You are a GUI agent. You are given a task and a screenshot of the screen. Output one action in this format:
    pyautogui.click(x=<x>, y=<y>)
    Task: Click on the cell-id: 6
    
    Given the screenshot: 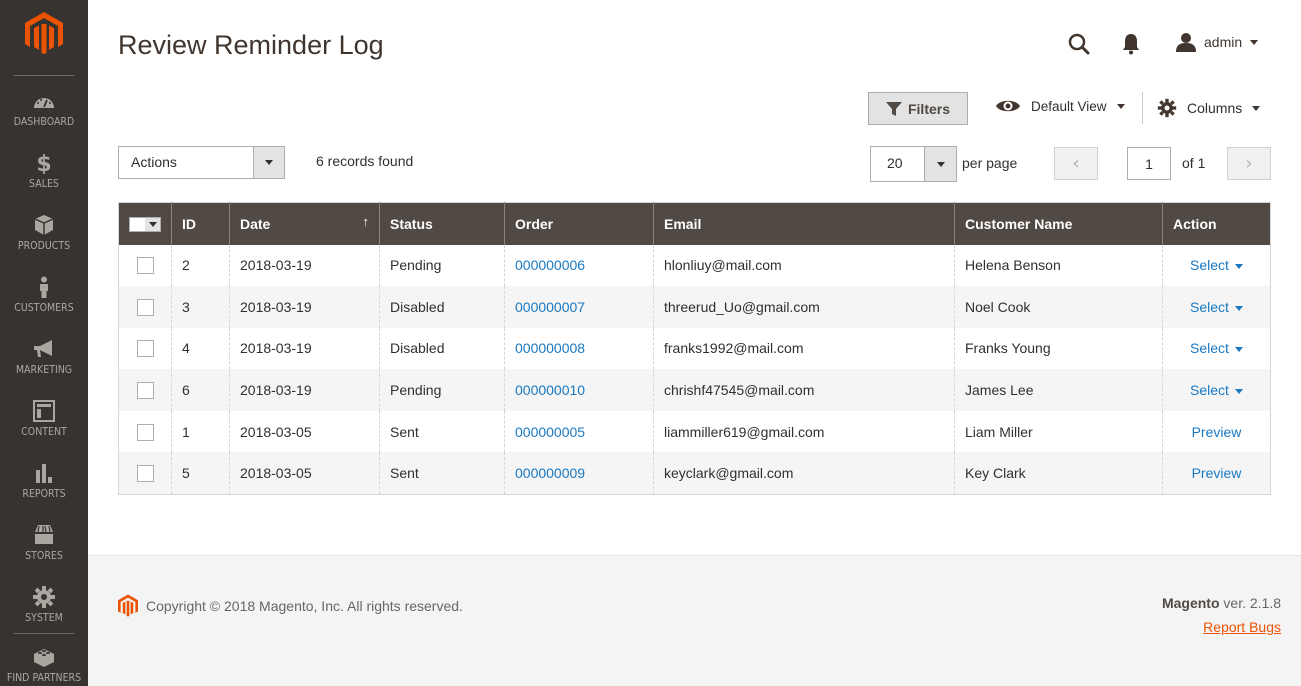 What is the action you would take?
    pyautogui.click(x=200, y=390)
    